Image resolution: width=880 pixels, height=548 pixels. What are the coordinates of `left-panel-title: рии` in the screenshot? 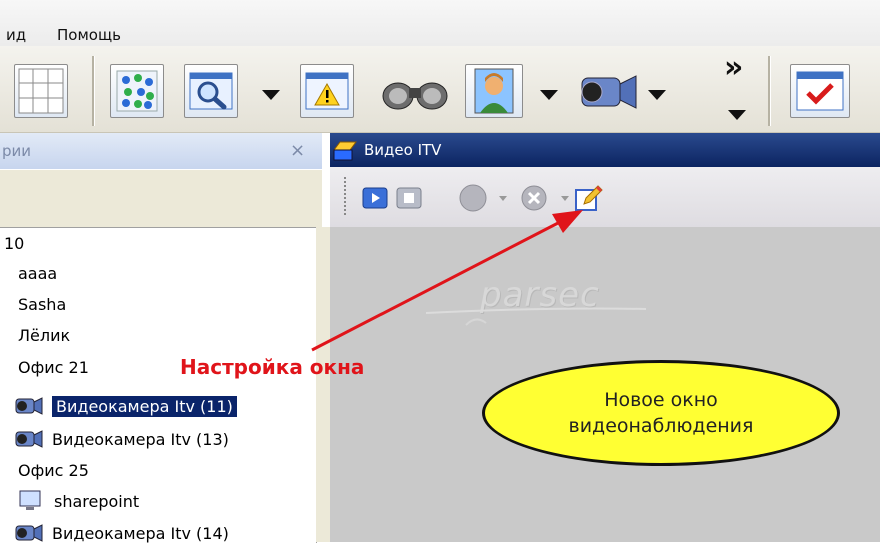 It's located at (17, 151).